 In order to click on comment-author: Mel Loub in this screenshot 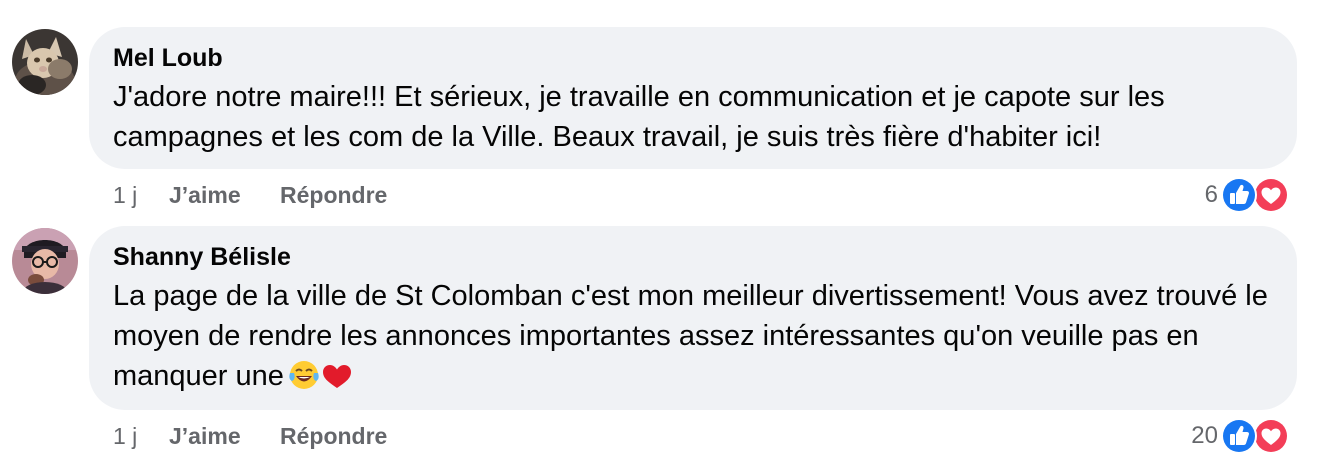, I will do `click(693, 58)`.